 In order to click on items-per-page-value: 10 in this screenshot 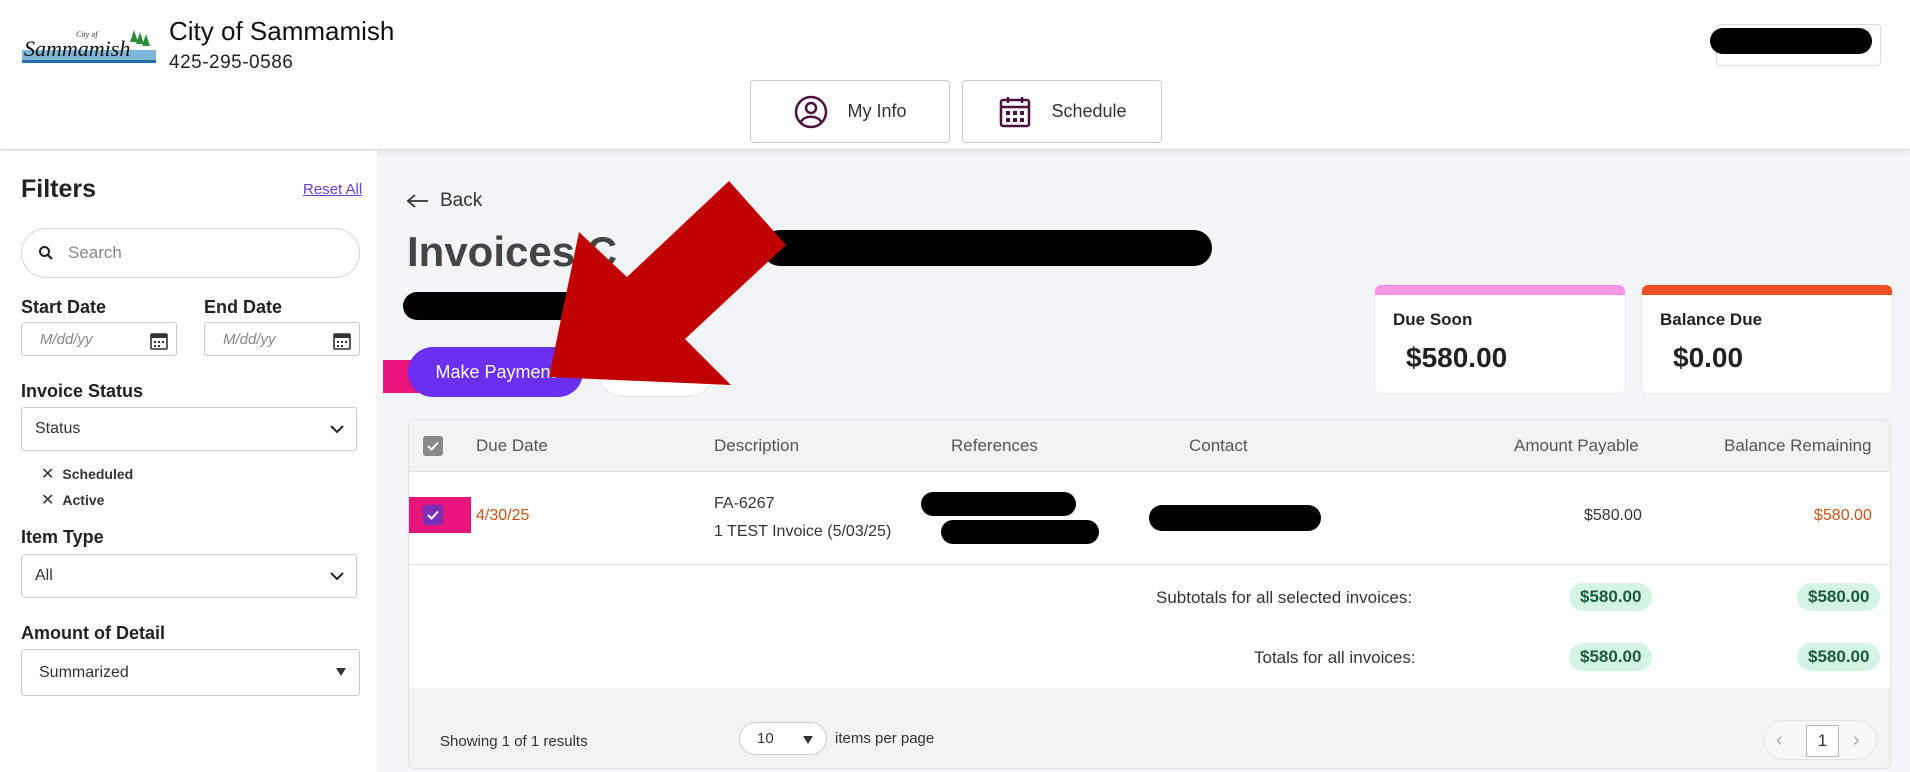, I will do `click(765, 738)`.